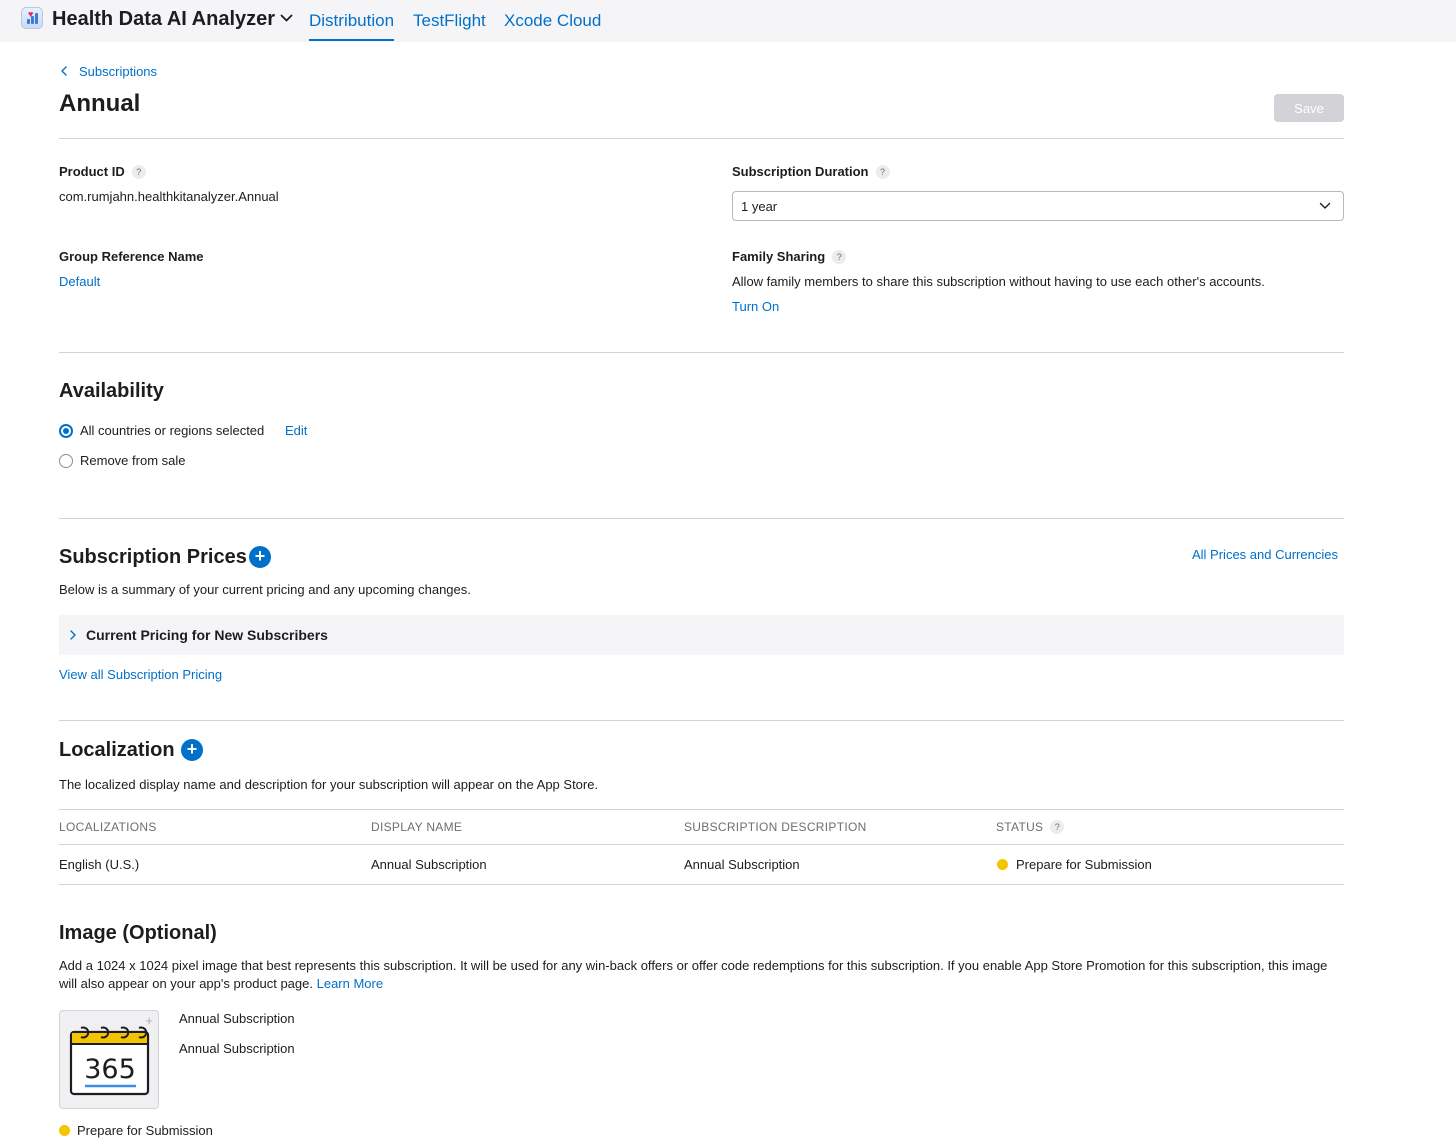  What do you see at coordinates (192, 750) in the screenshot?
I see `add-localization-button: +` at bounding box center [192, 750].